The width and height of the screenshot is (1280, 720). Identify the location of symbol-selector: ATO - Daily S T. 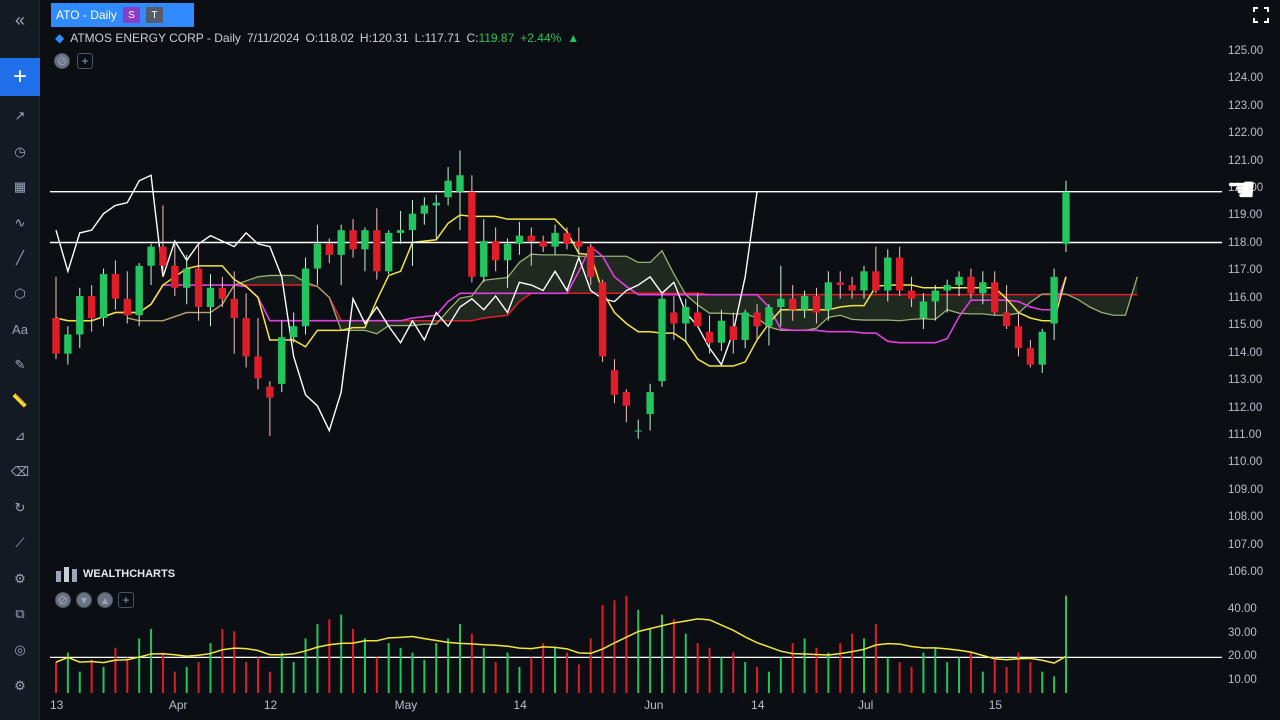
(122, 15).